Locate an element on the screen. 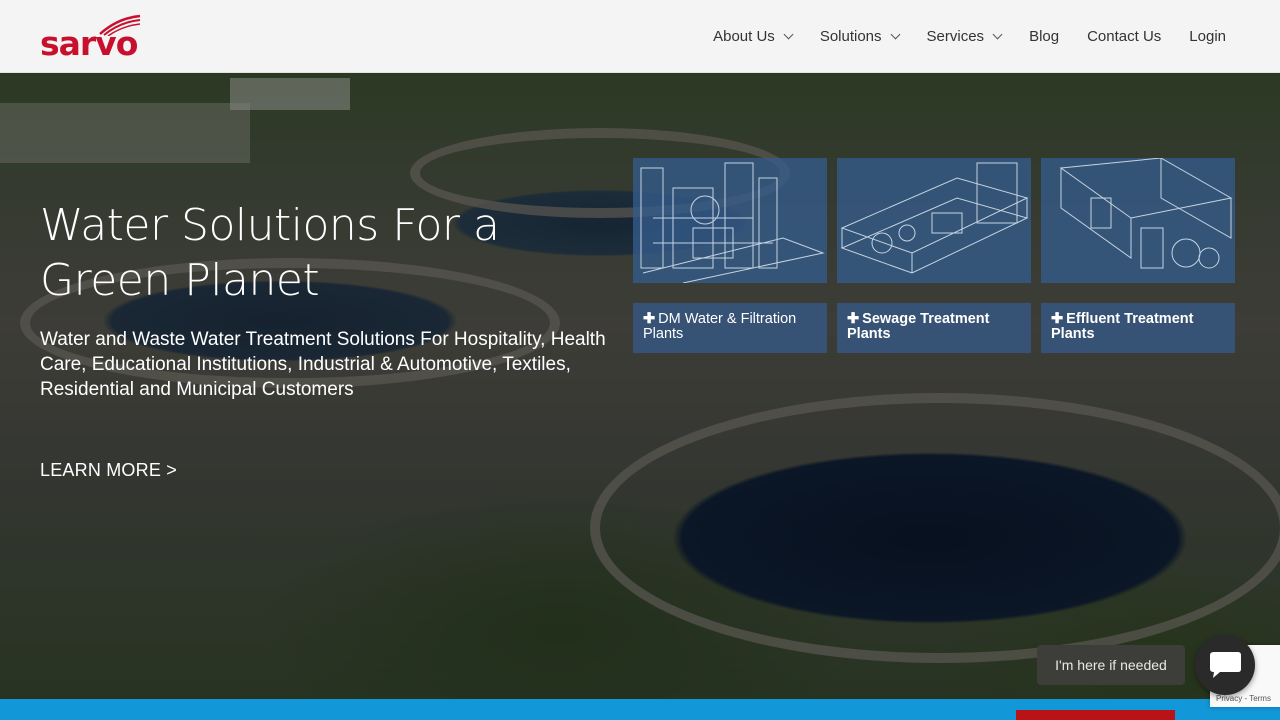 Image resolution: width=1280 pixels, height=720 pixels. card-sewage-treatment: ✚ Sewage Treatment Plants is located at coordinates (934, 328).